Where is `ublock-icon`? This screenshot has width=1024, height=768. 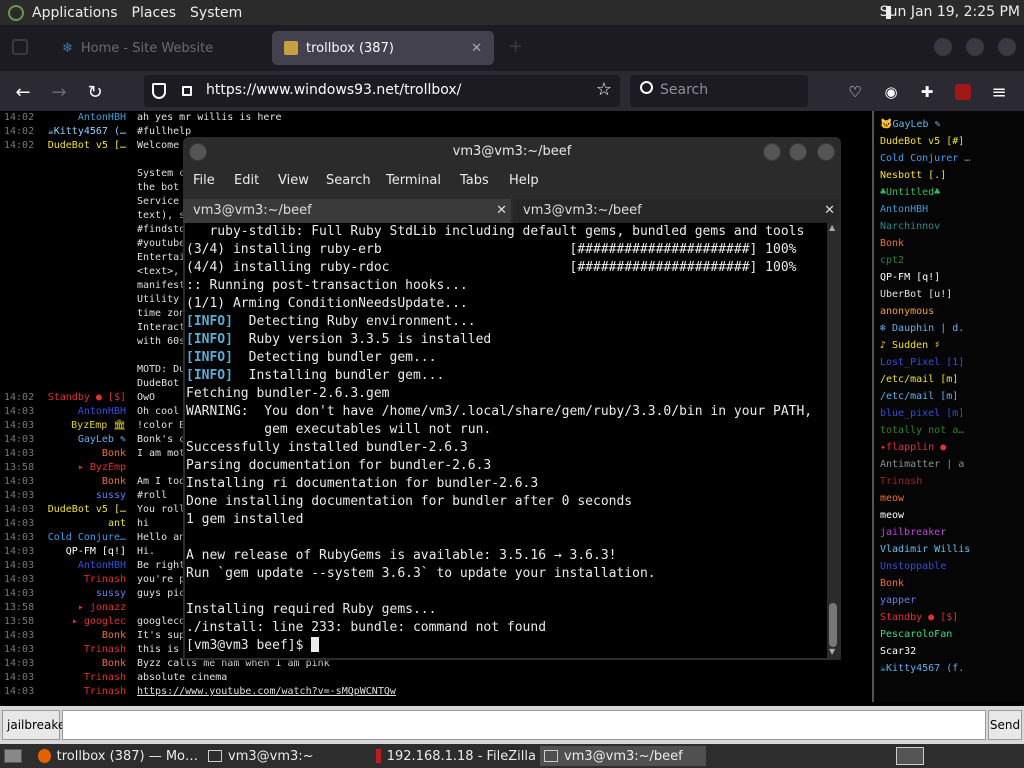
ublock-icon is located at coordinates (963, 92).